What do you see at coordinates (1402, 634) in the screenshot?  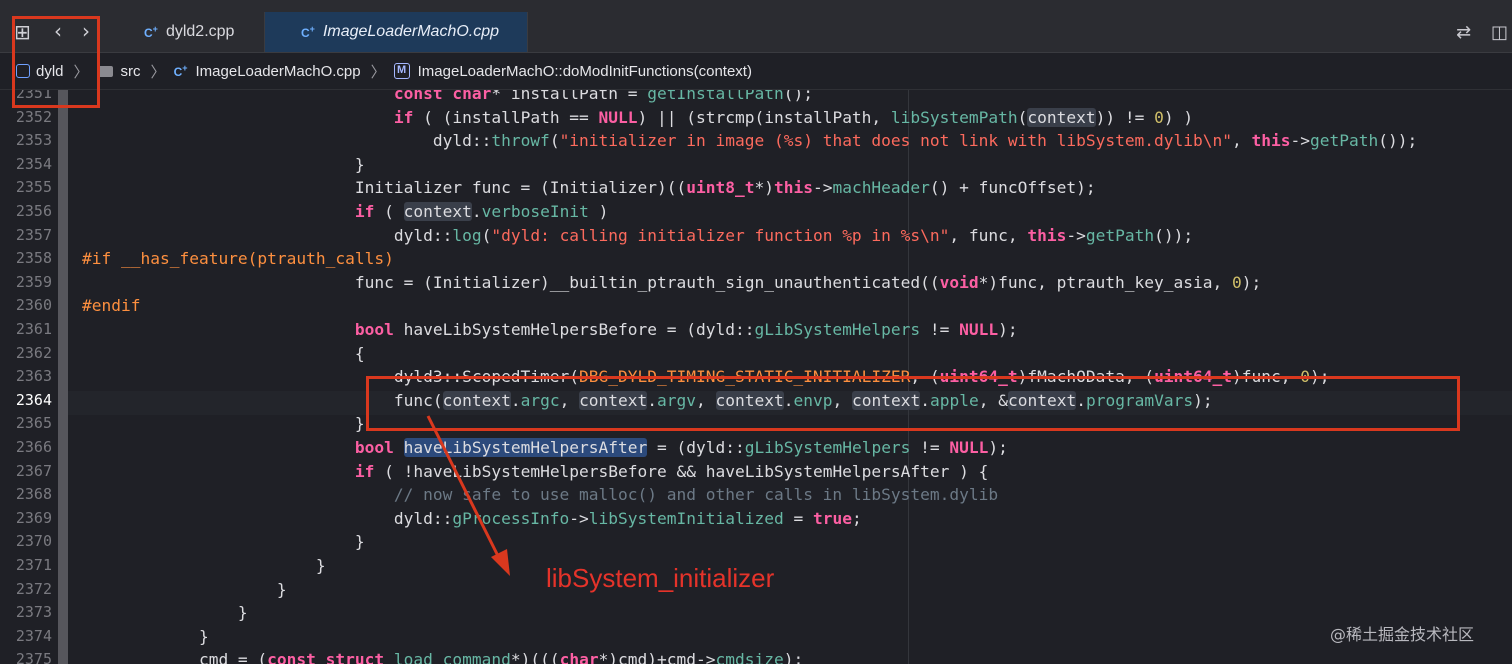 I see `watermark: @稀土掘金技术社区` at bounding box center [1402, 634].